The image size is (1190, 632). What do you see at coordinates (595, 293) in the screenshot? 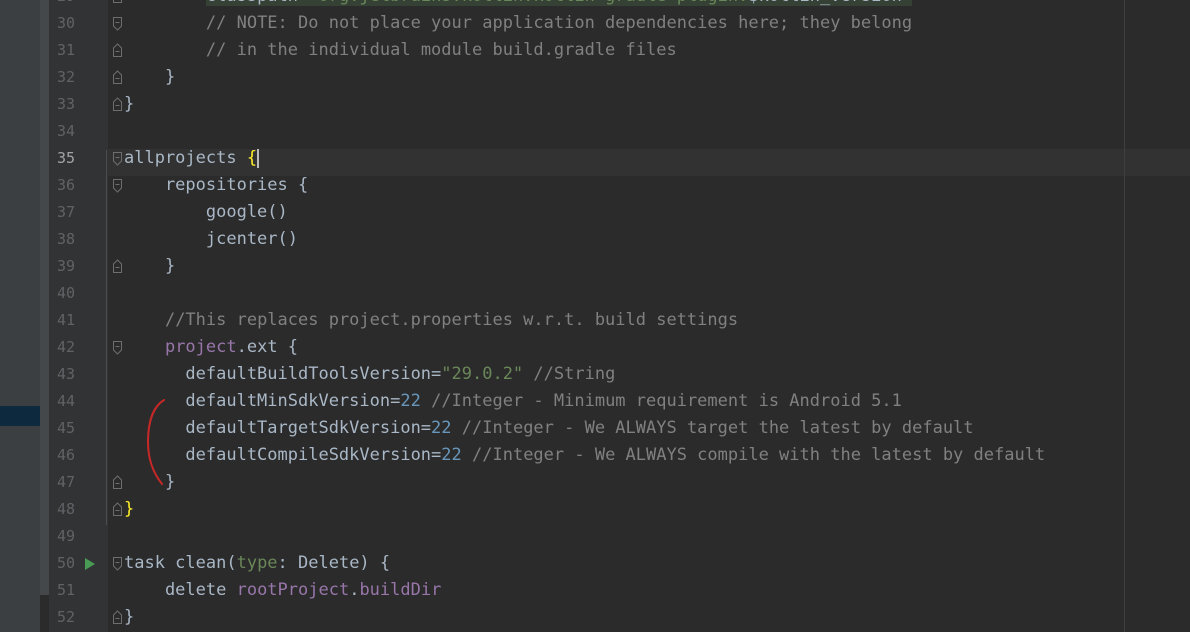
I see `code-line: 40` at bounding box center [595, 293].